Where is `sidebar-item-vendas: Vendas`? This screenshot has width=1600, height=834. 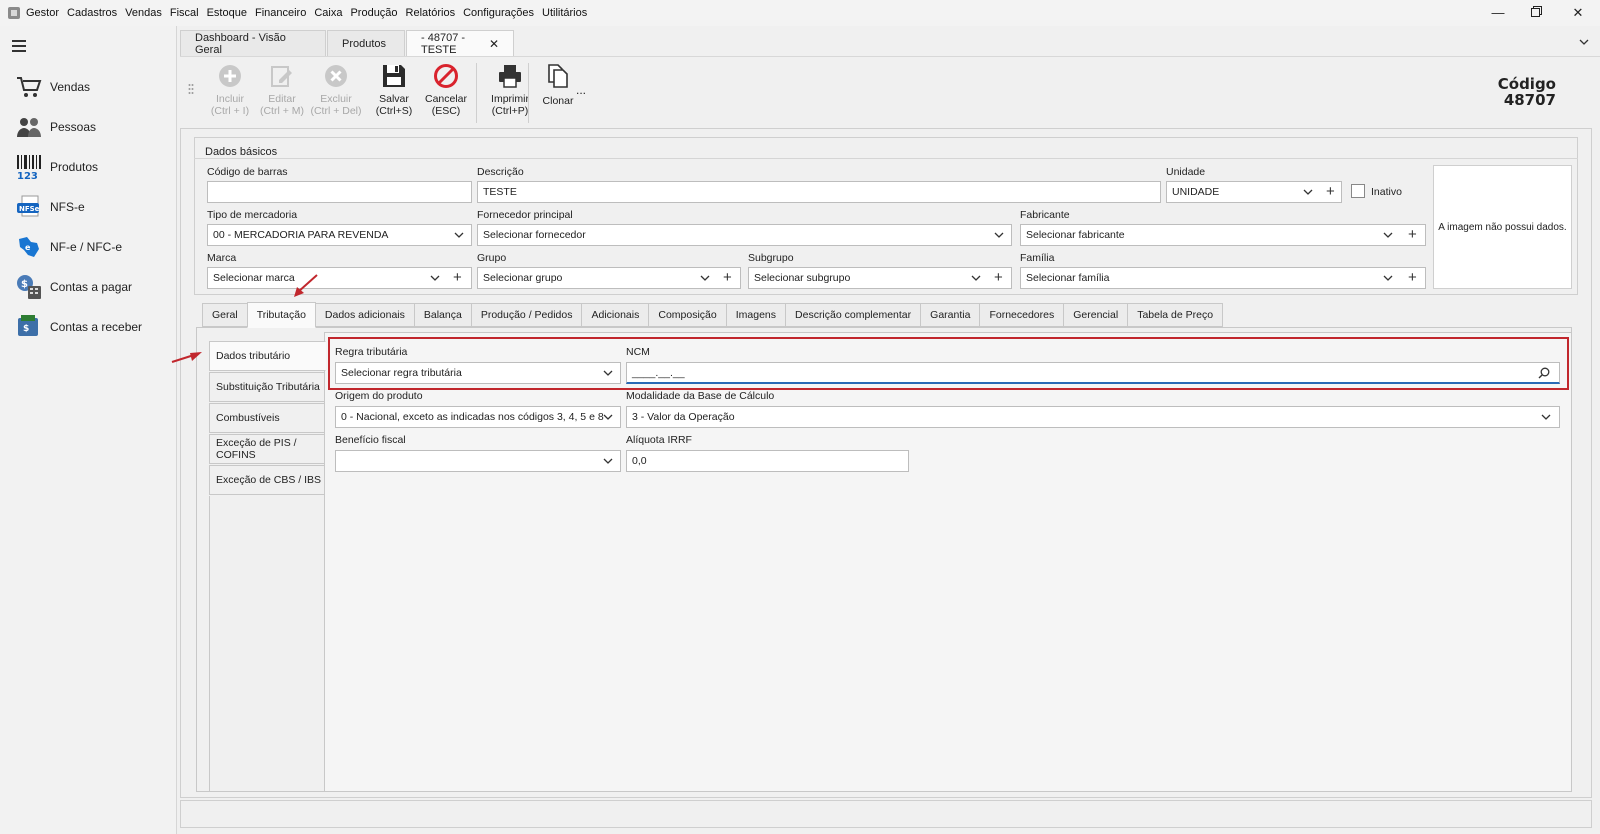
sidebar-item-vendas: Vendas is located at coordinates (91, 87).